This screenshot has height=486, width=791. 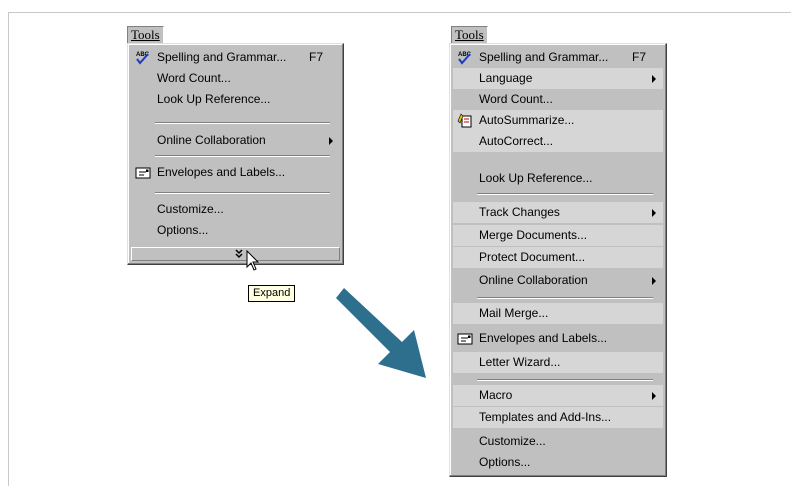 What do you see at coordinates (8, 249) in the screenshot?
I see `frame-left-border` at bounding box center [8, 249].